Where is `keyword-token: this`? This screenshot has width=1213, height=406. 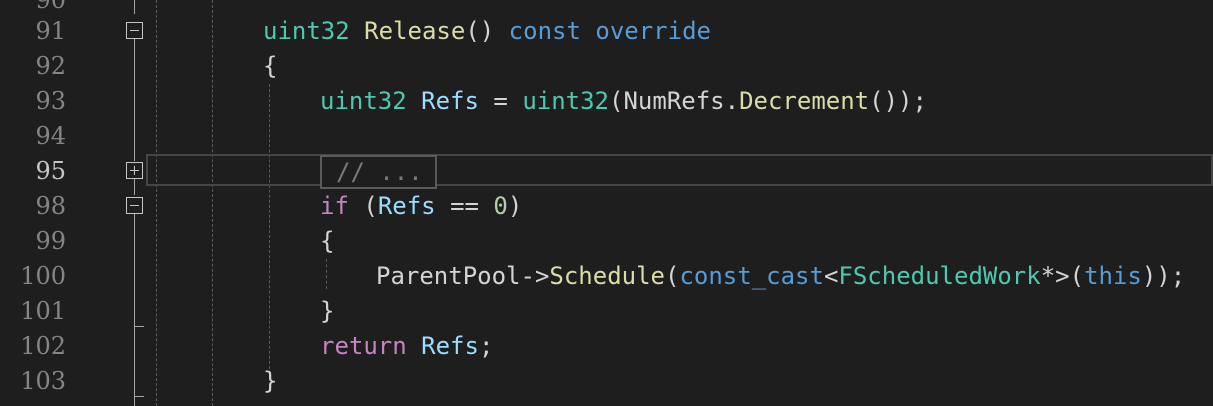
keyword-token: this is located at coordinates (1113, 276).